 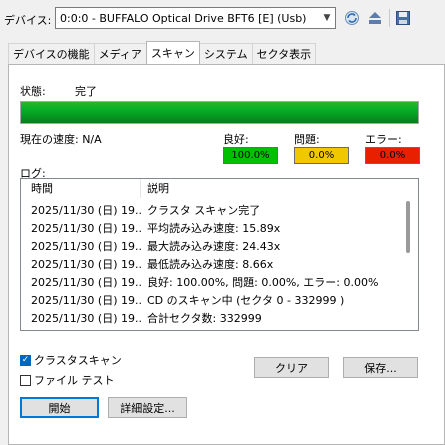 I want to click on problem-meter: 0.0%, so click(x=321, y=155).